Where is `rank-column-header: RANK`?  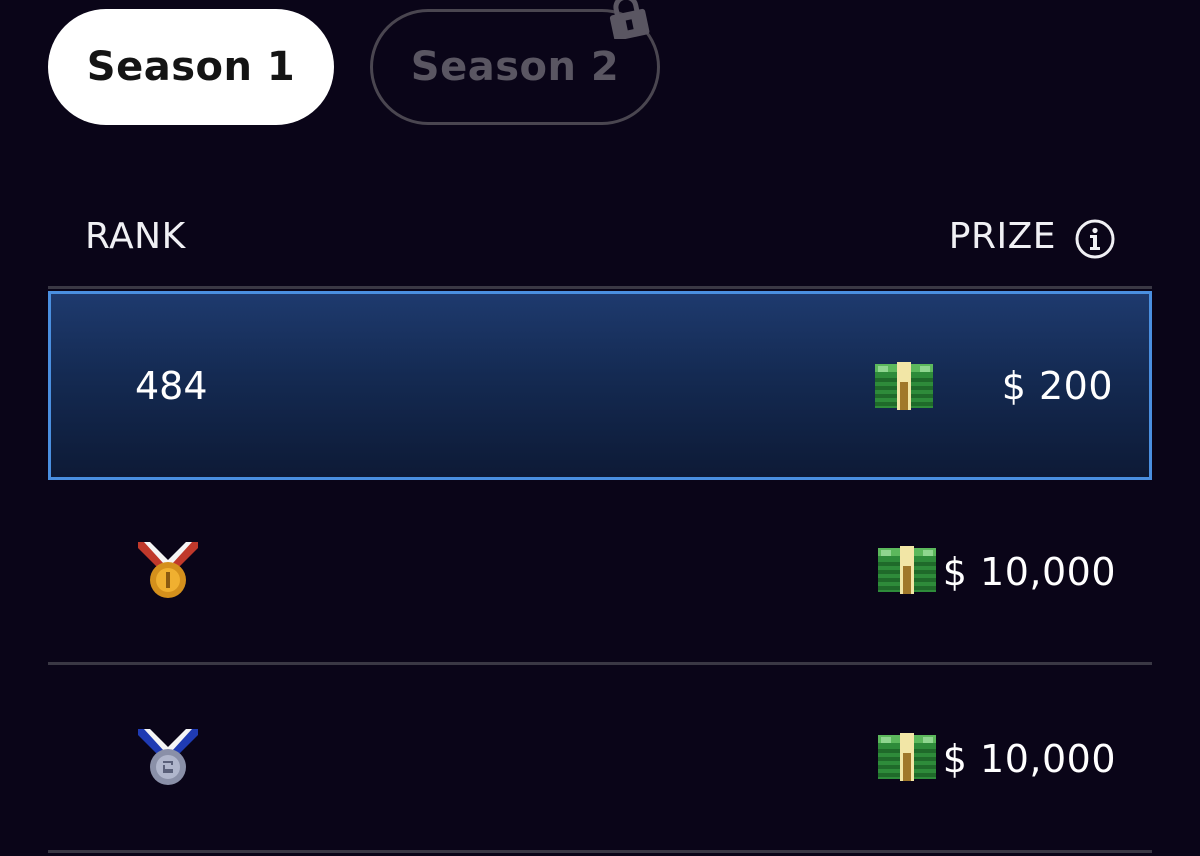 rank-column-header: RANK is located at coordinates (135, 236).